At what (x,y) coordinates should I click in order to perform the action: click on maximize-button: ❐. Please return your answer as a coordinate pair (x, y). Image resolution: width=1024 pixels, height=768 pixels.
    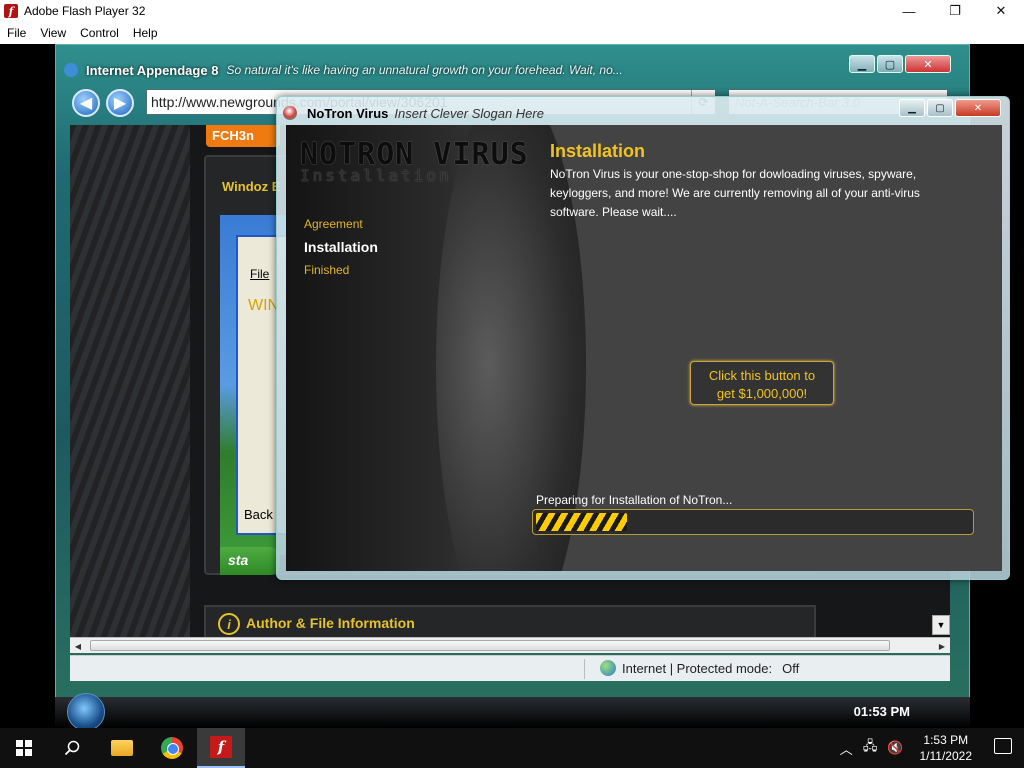
    Looking at the image, I should click on (955, 11).